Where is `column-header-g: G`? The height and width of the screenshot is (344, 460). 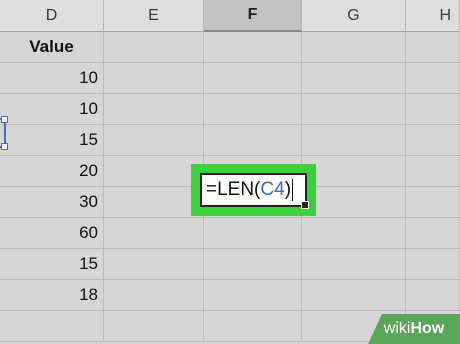
column-header-g: G is located at coordinates (354, 16).